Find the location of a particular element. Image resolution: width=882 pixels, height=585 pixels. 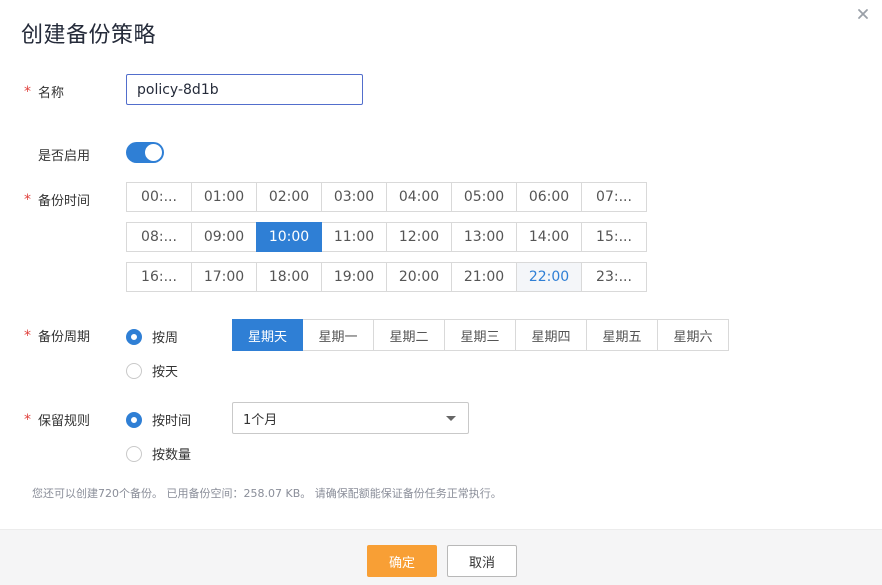

cancel-button: 取消 is located at coordinates (482, 561).